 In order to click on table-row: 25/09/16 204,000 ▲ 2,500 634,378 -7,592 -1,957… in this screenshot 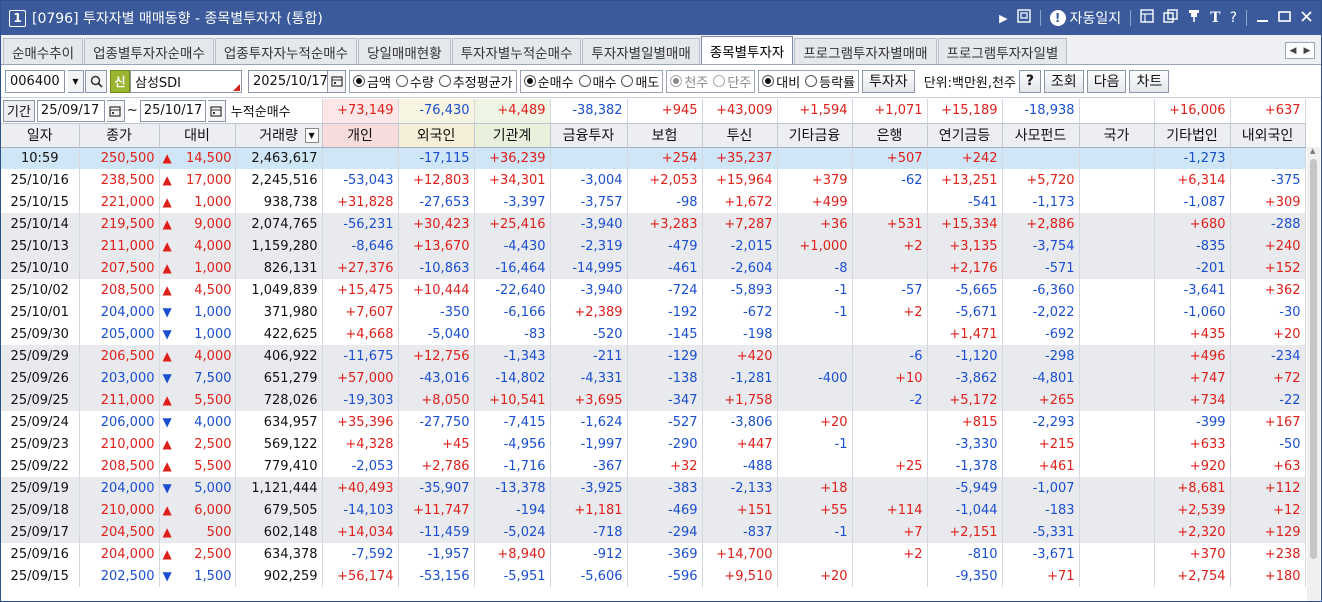, I will do `click(653, 554)`.